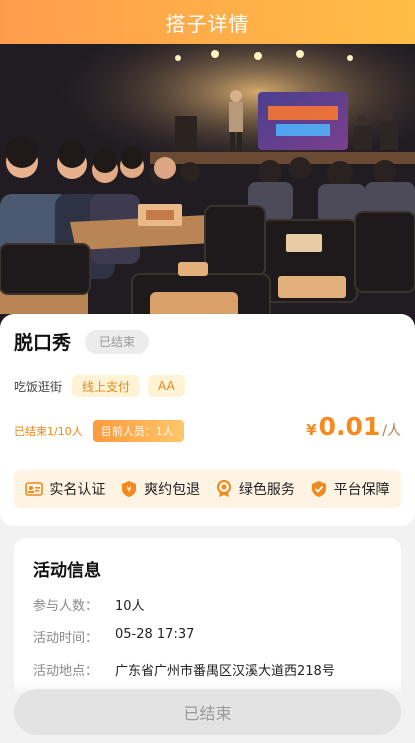 The image size is (415, 743). I want to click on location-value: 广东省广州市番禺区汉溪大道西218号, so click(225, 671).